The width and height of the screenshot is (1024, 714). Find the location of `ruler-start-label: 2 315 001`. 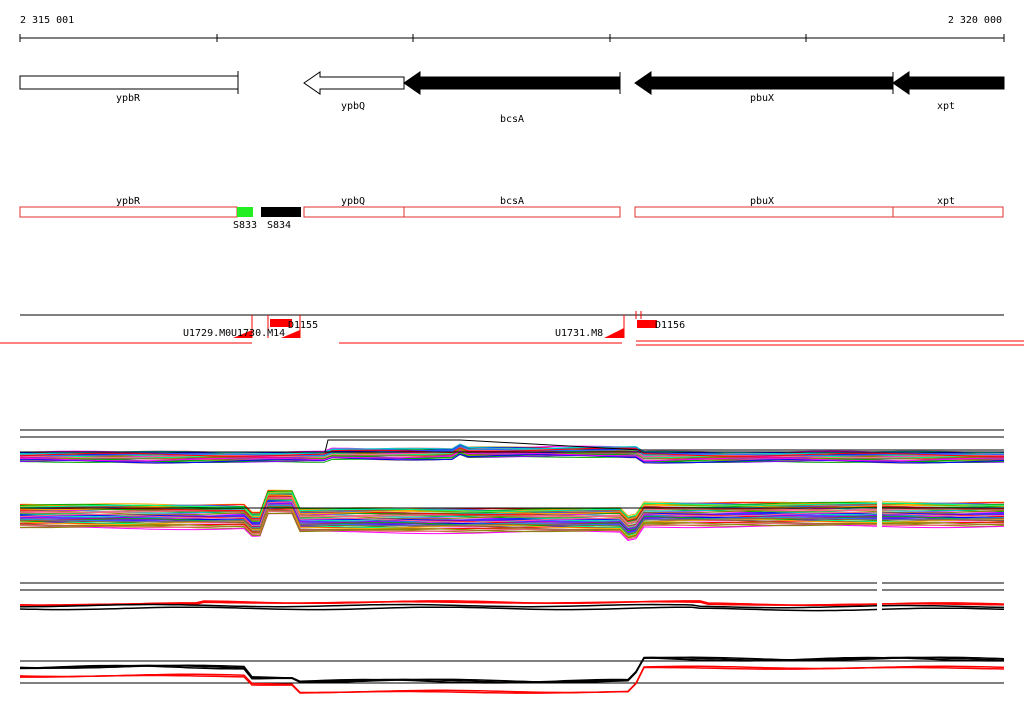

ruler-start-label: 2 315 001 is located at coordinates (47, 20).